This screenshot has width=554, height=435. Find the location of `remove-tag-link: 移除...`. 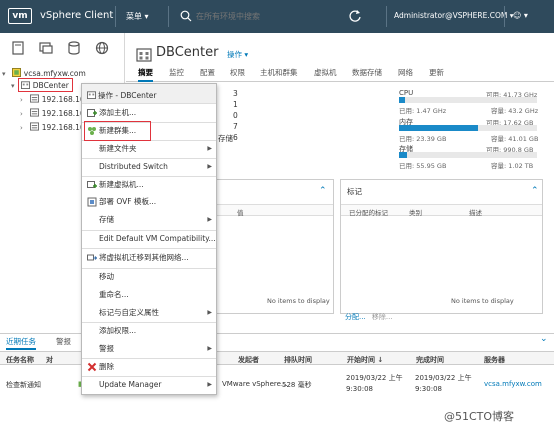

remove-tag-link: 移除... is located at coordinates (382, 317).